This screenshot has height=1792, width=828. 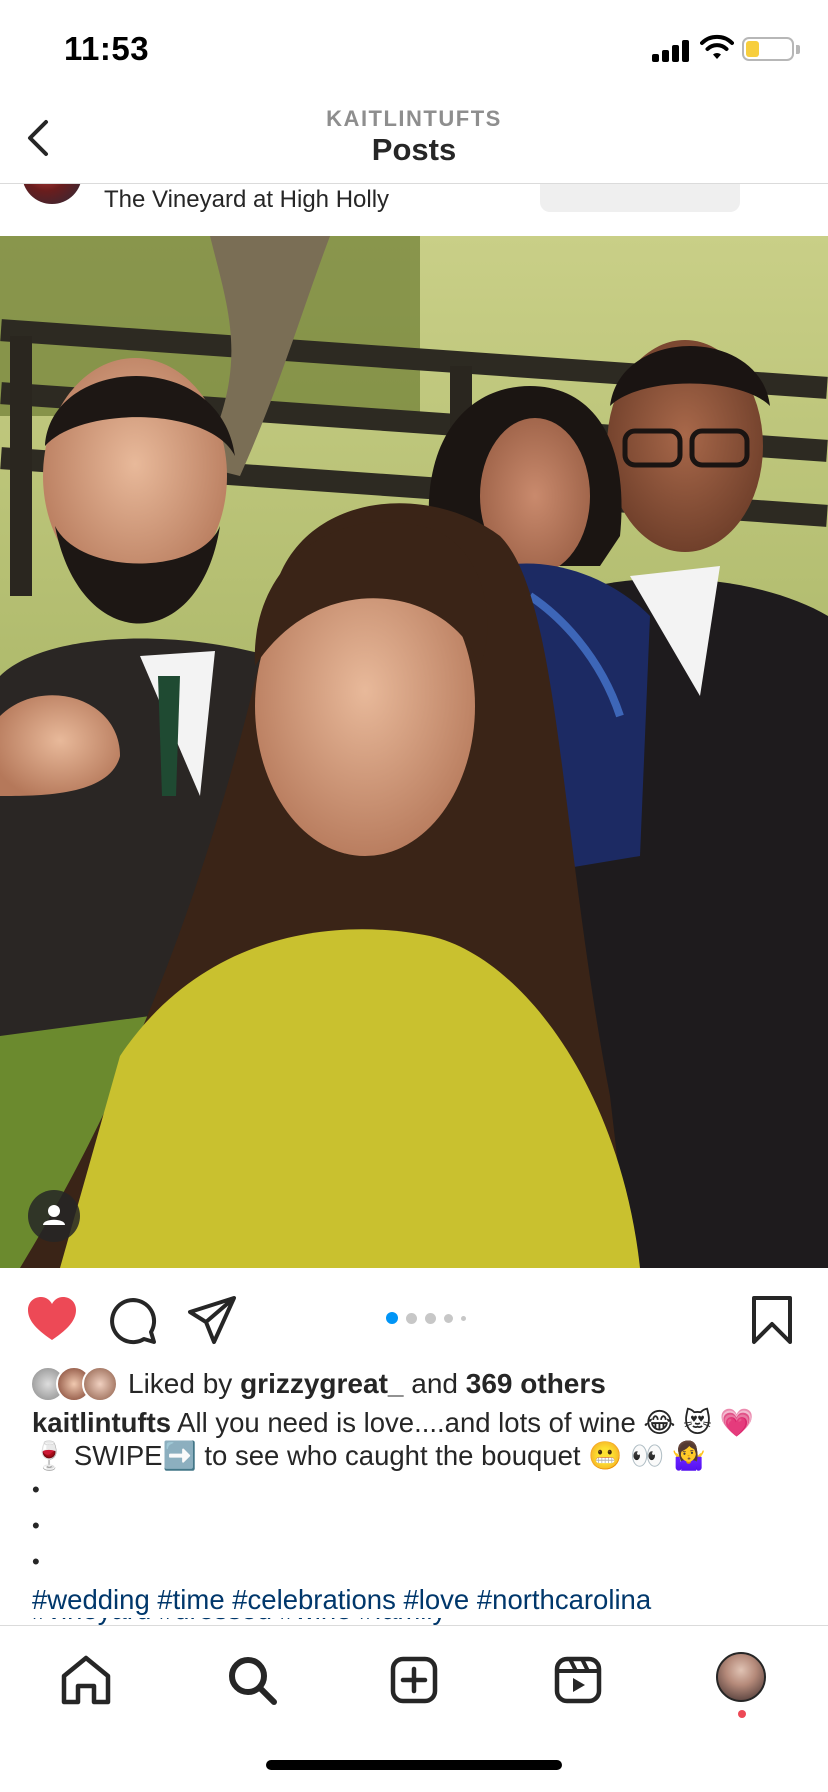 I want to click on bookmark-icon, so click(x=772, y=1320).